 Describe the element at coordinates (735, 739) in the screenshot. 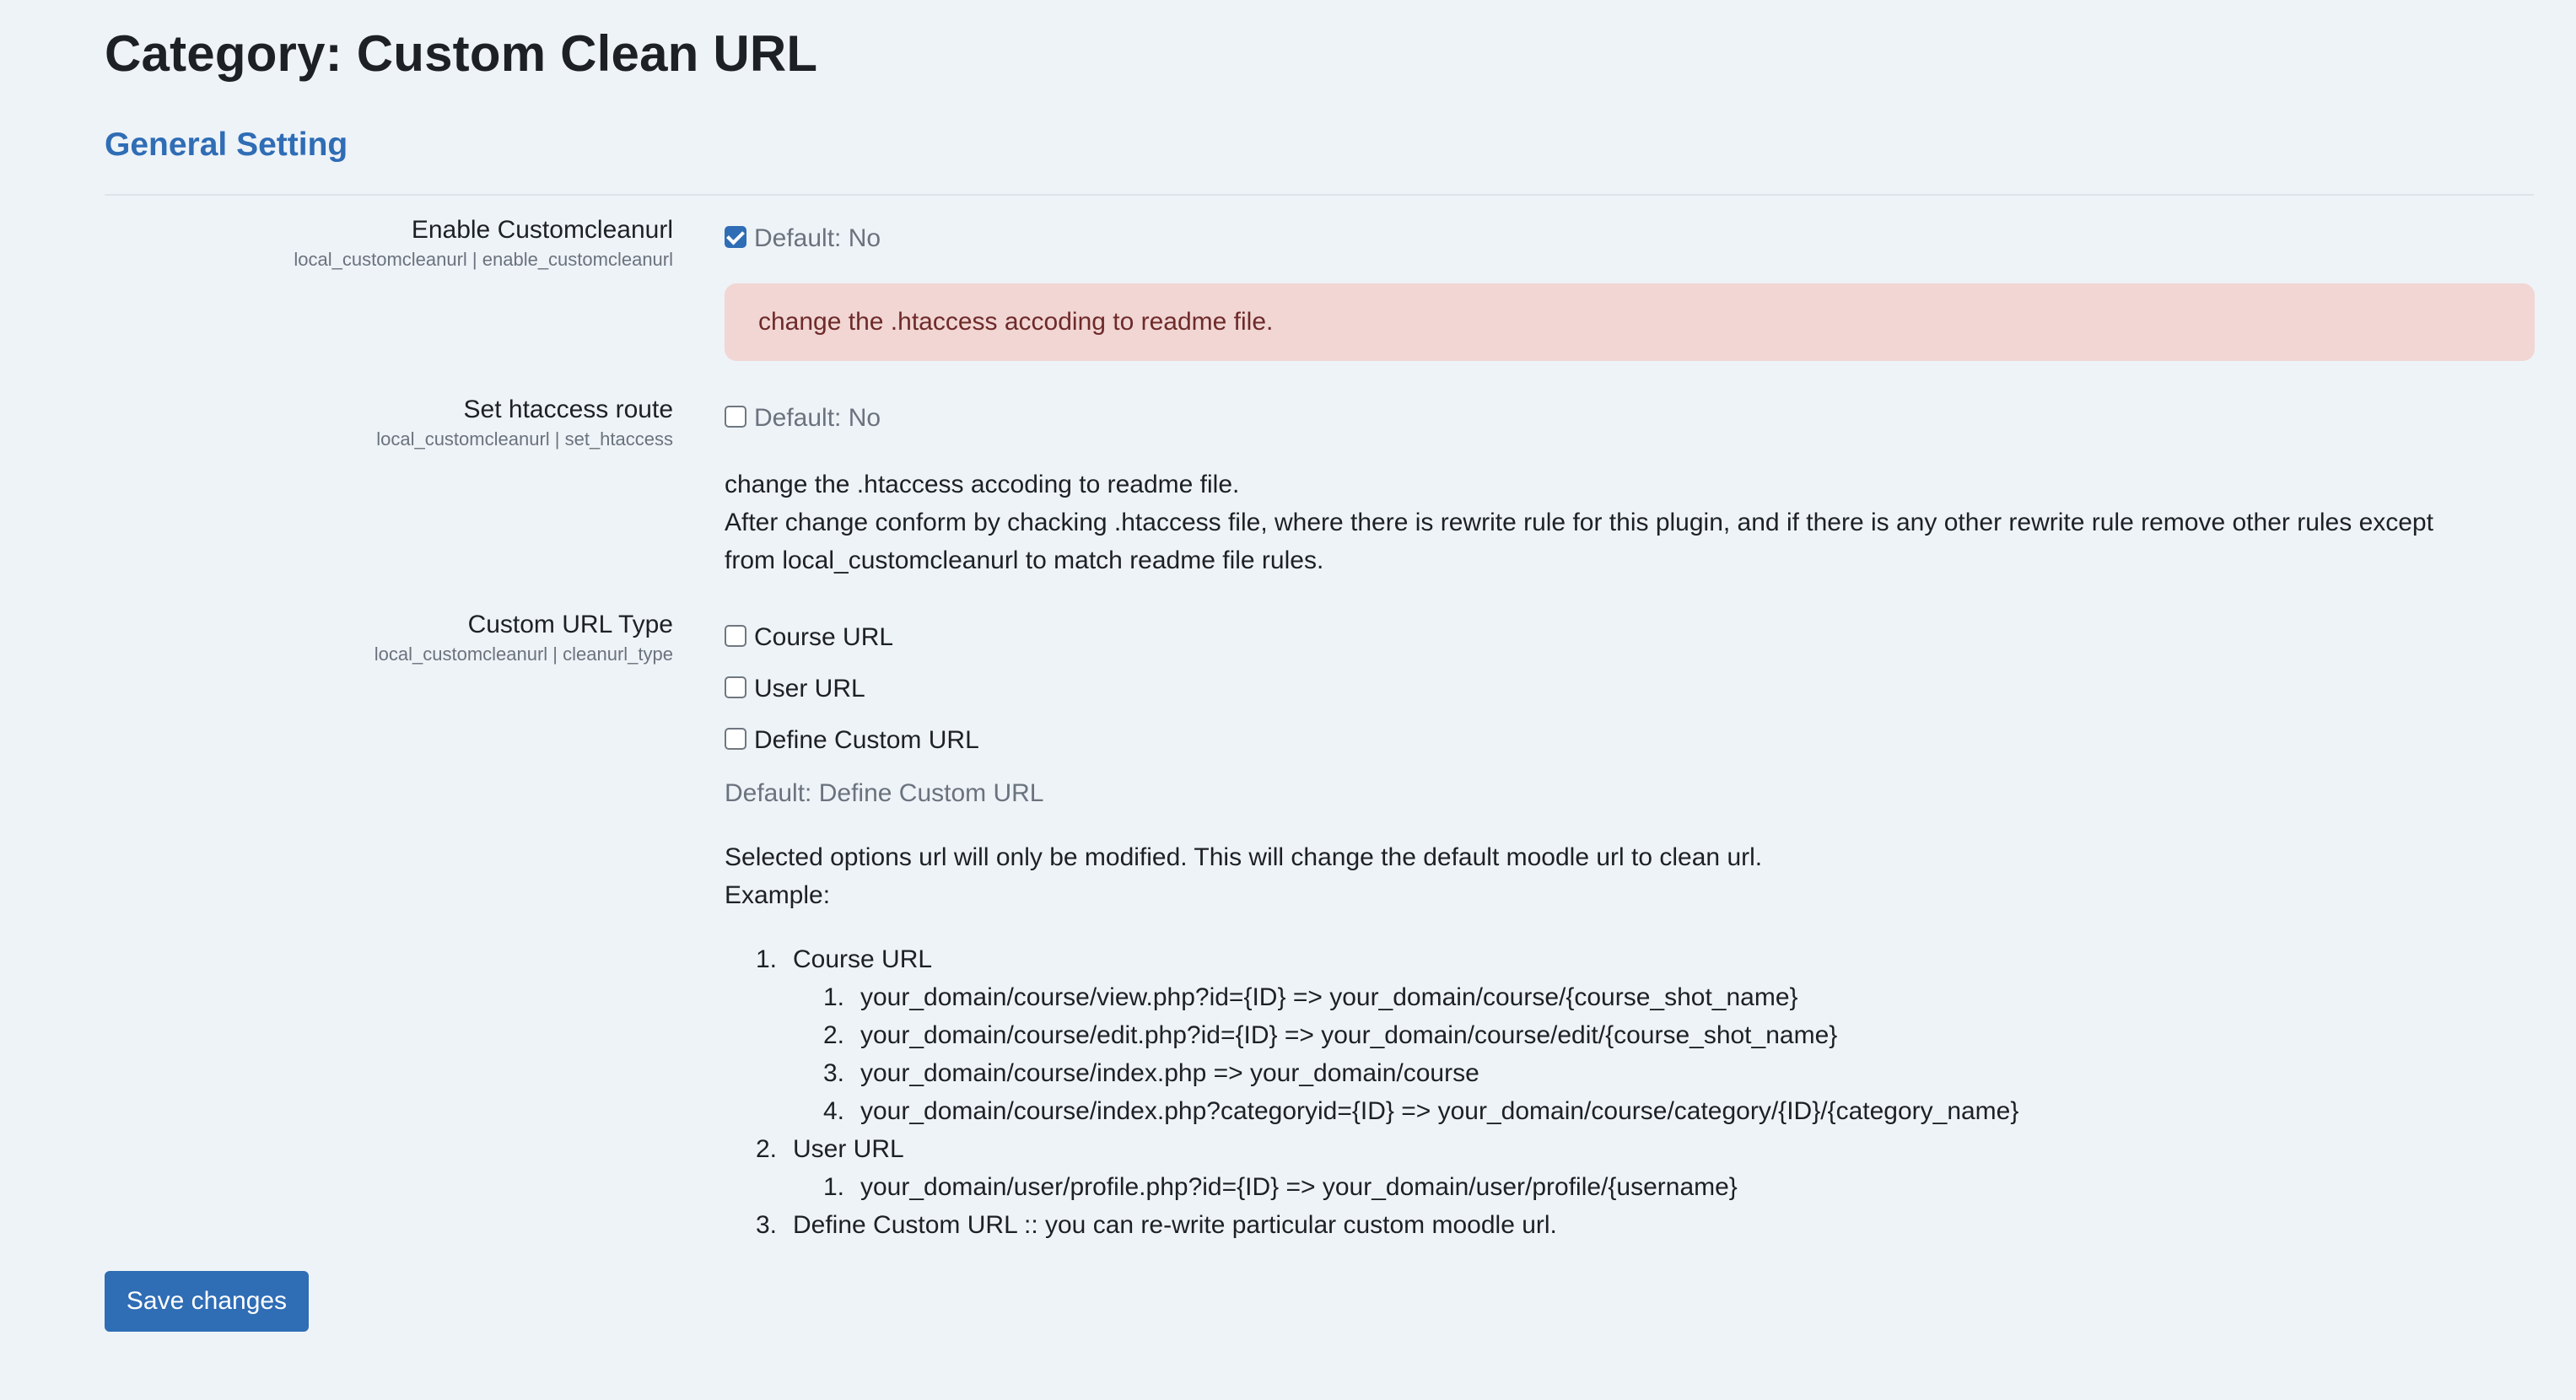

I see `define-custom-url-checkbox` at that location.